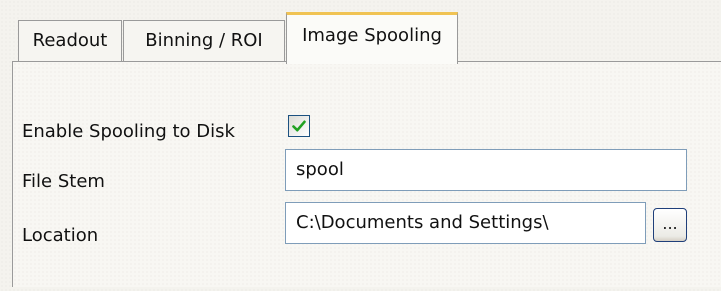  I want to click on file-stem-input: spool, so click(486, 170).